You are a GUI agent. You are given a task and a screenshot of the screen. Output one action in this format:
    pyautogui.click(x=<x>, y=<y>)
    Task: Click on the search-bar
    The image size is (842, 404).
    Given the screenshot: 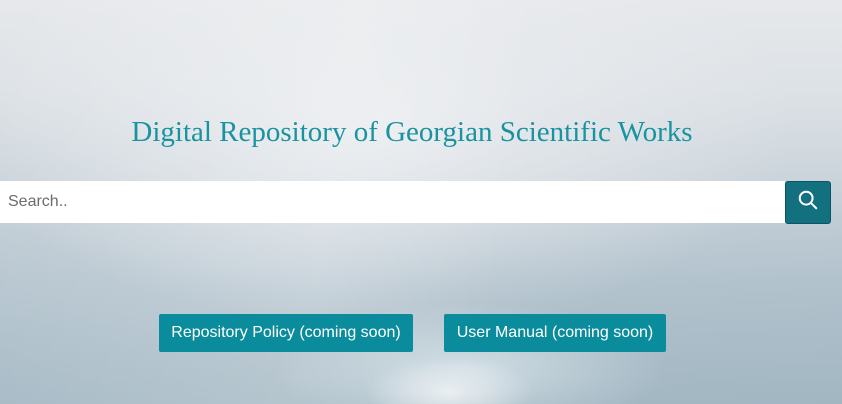 What is the action you would take?
    pyautogui.click(x=416, y=202)
    